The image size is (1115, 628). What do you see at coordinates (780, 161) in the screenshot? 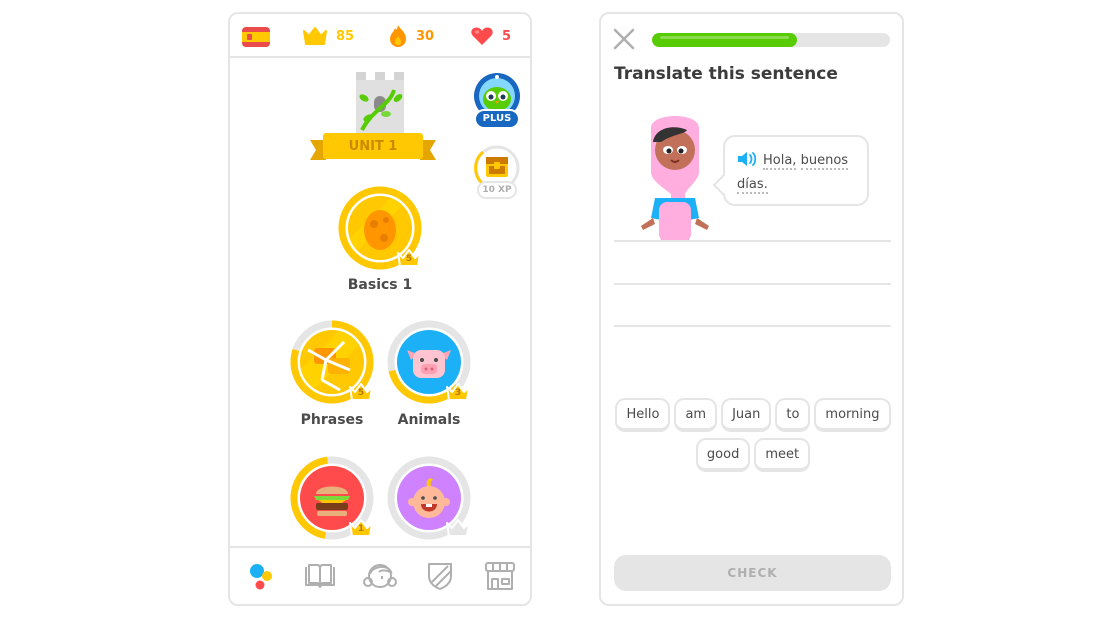
I see `prompt-word: Hola,` at bounding box center [780, 161].